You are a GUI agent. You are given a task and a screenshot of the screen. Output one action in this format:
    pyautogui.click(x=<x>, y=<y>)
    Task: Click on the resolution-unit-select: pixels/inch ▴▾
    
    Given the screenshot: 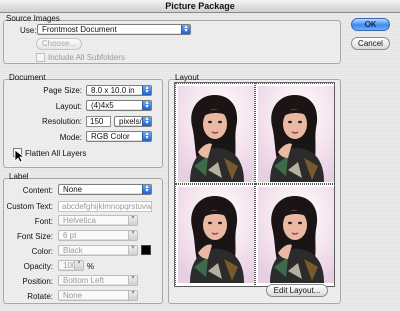 What is the action you would take?
    pyautogui.click(x=133, y=121)
    